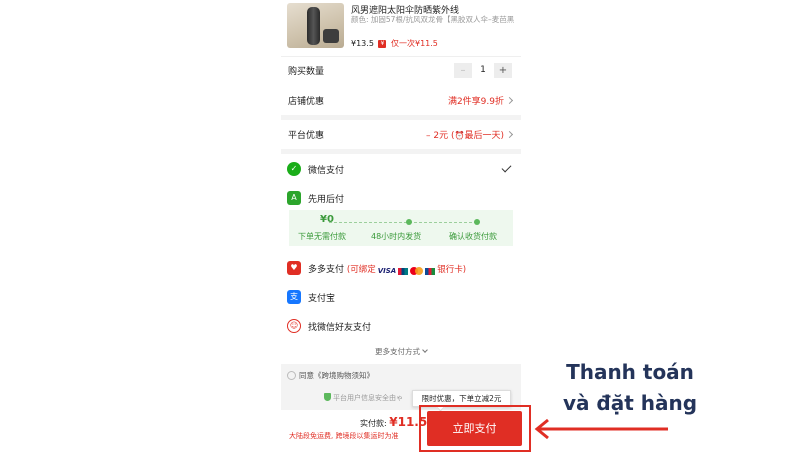  What do you see at coordinates (306, 102) in the screenshot?
I see `store-discount-label: 店铺优惠` at bounding box center [306, 102].